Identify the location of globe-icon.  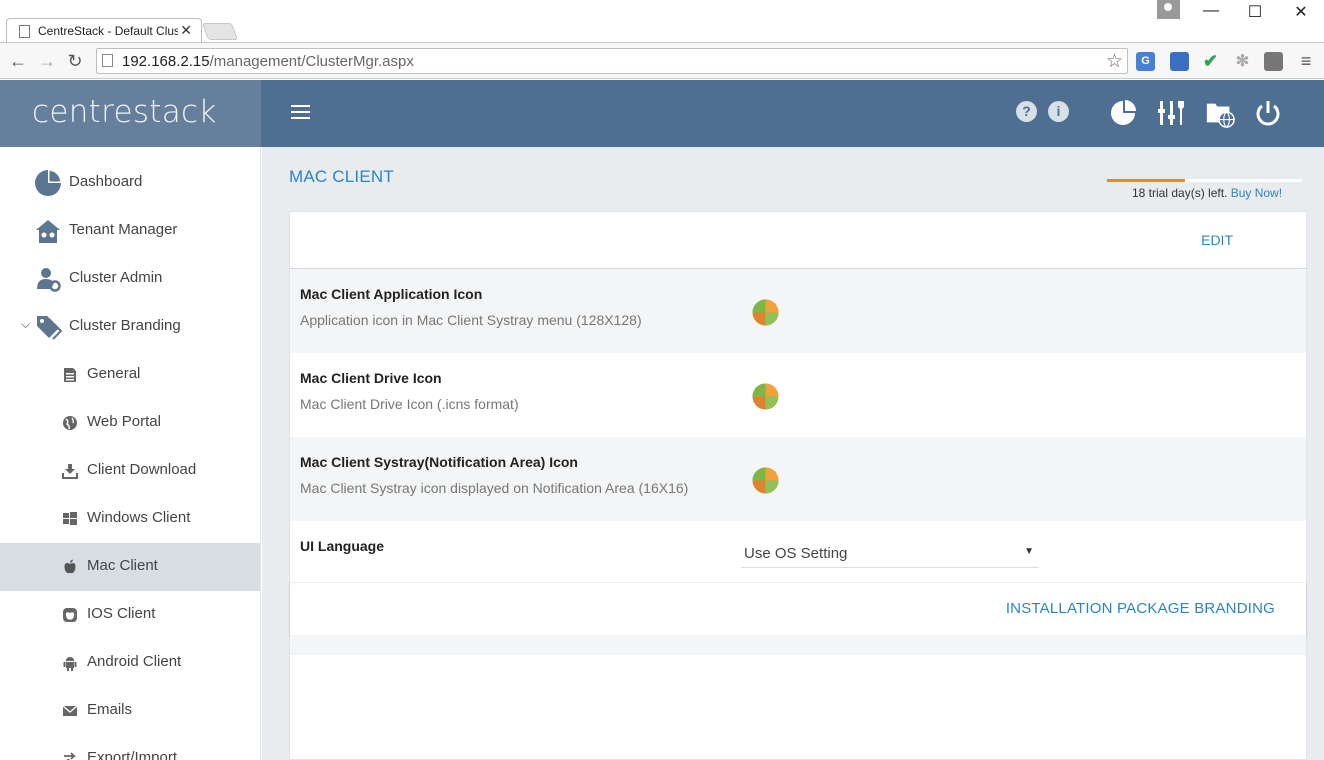
(70, 423).